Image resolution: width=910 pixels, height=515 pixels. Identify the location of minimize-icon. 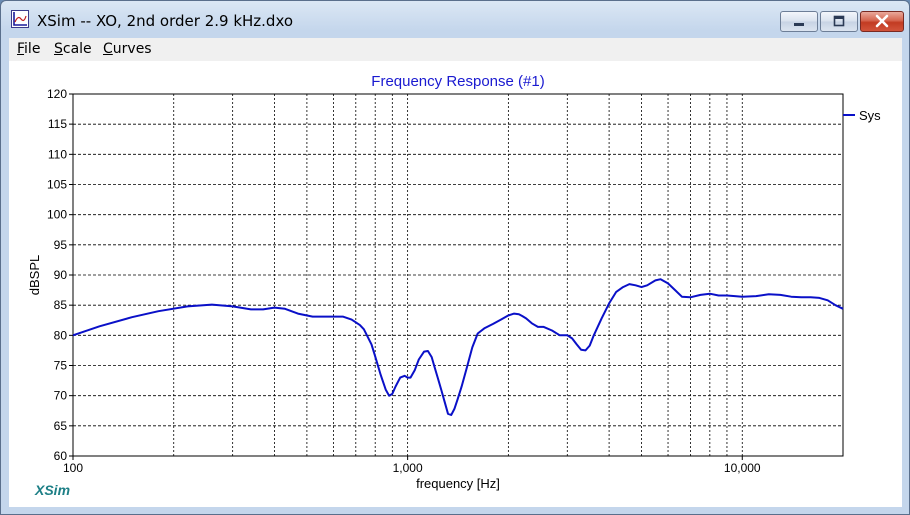
(799, 24).